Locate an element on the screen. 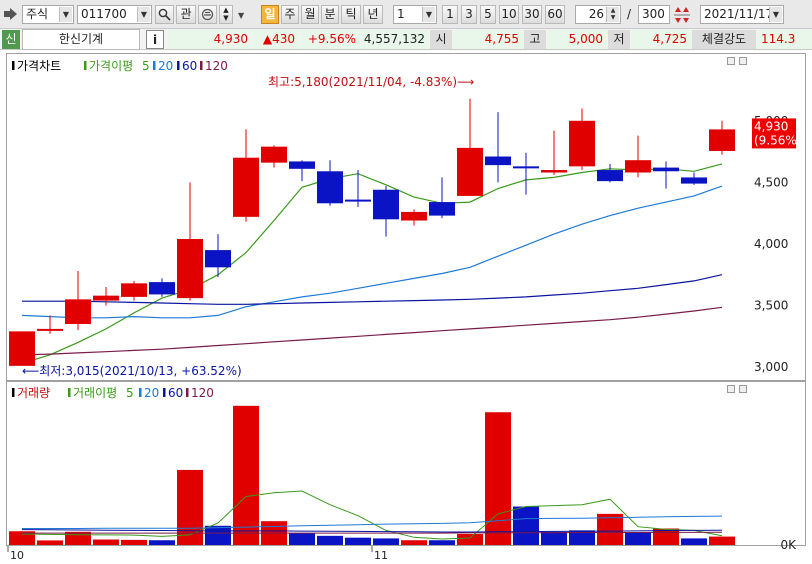  volume-legend-title: 거래량 is located at coordinates (33, 393).